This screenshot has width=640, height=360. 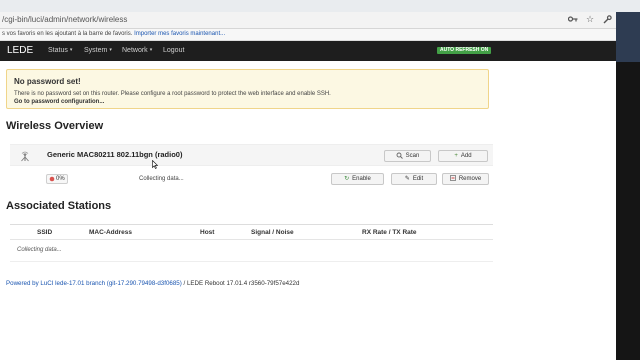 What do you see at coordinates (59, 206) in the screenshot?
I see `associated-stations-heading: Associated Stations` at bounding box center [59, 206].